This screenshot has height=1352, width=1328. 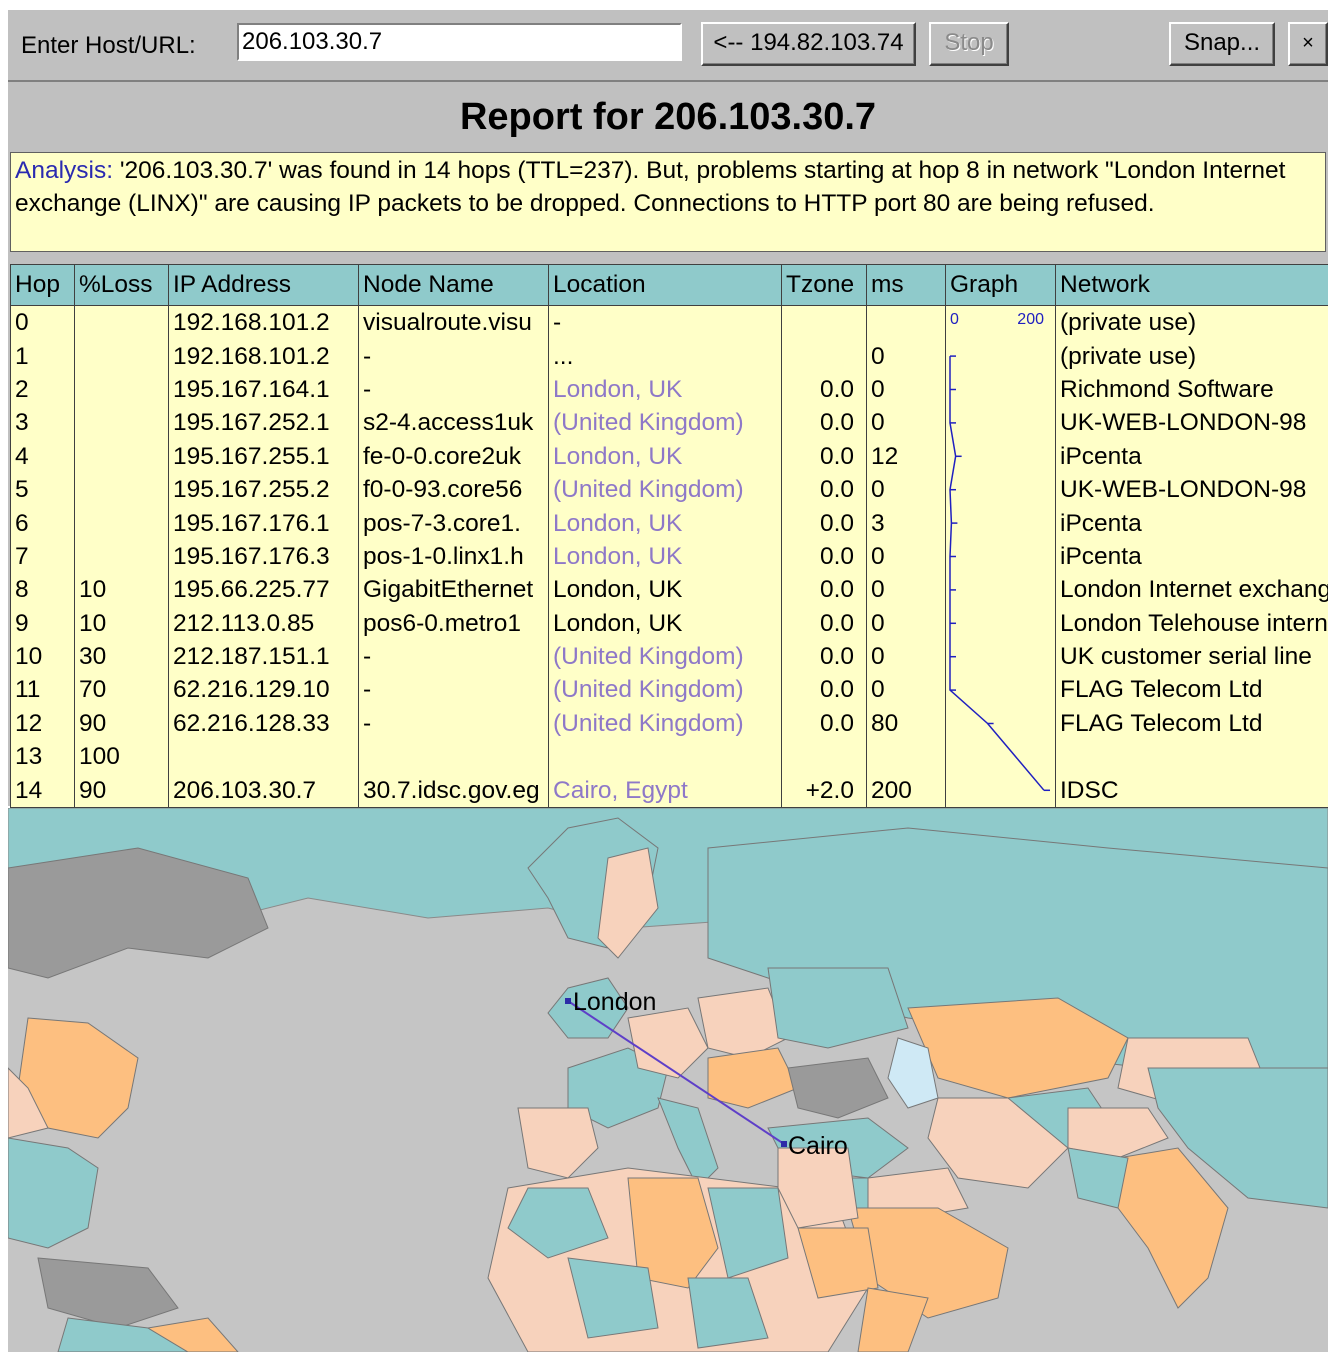 What do you see at coordinates (669, 356) in the screenshot?
I see `table-row: 1 192.168.101.2-... 0 (private use)` at bounding box center [669, 356].